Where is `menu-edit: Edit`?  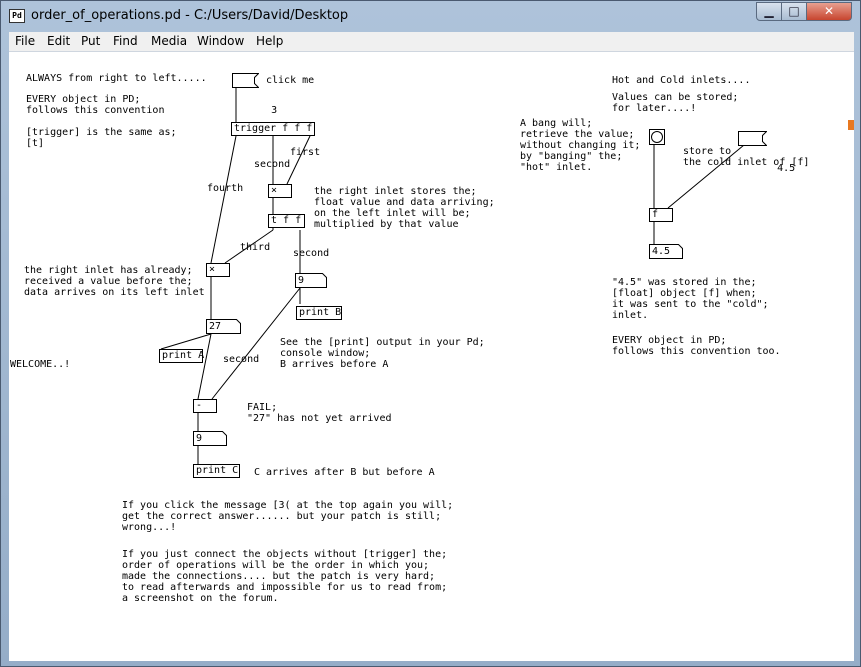
menu-edit: Edit is located at coordinates (58, 41).